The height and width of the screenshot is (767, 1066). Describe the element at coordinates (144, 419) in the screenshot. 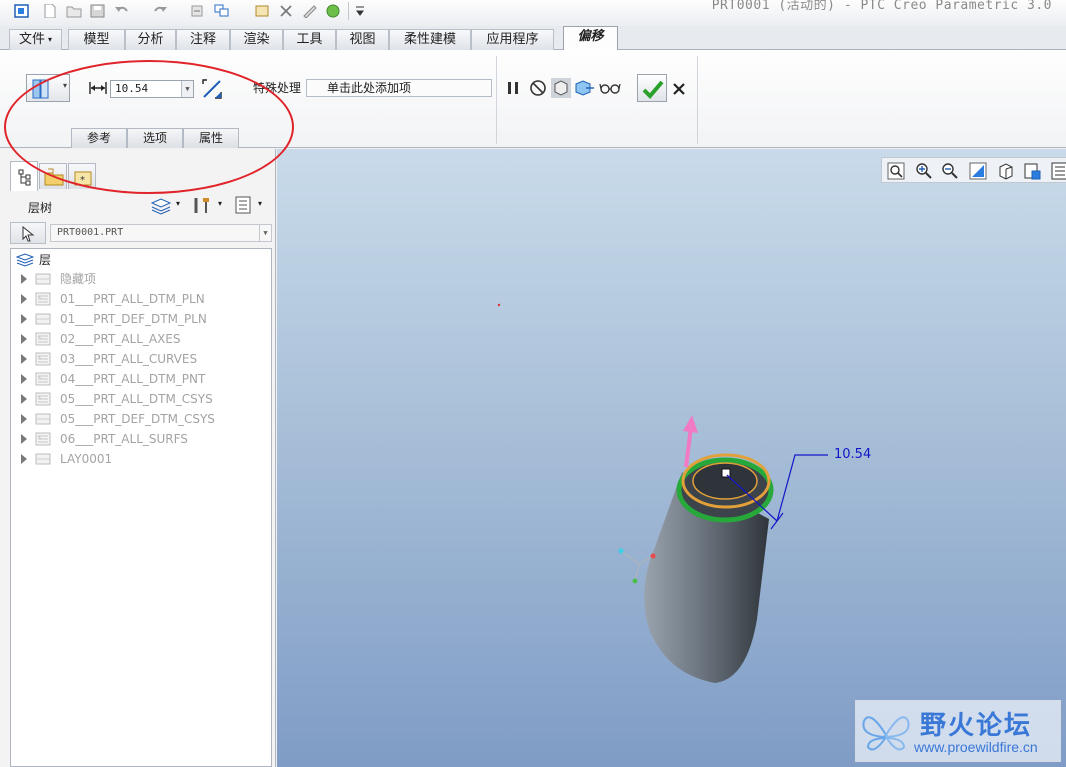

I see `layer-item: 05___PRT_DEF_DTM_CSYS` at that location.